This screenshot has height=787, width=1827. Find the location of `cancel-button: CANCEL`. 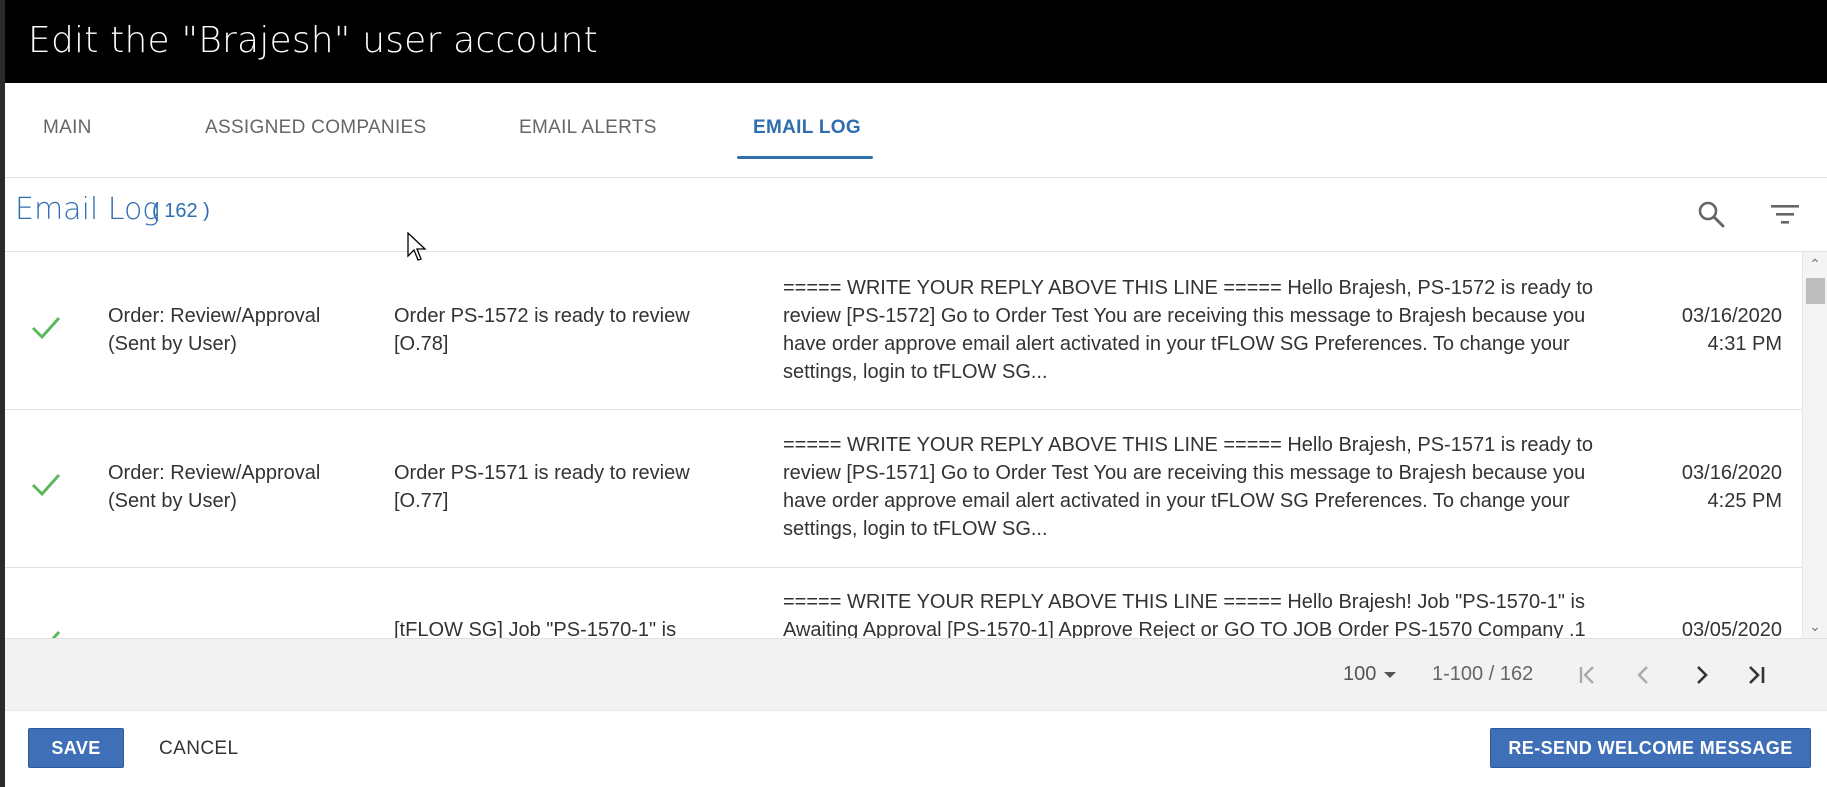

cancel-button: CANCEL is located at coordinates (198, 749).